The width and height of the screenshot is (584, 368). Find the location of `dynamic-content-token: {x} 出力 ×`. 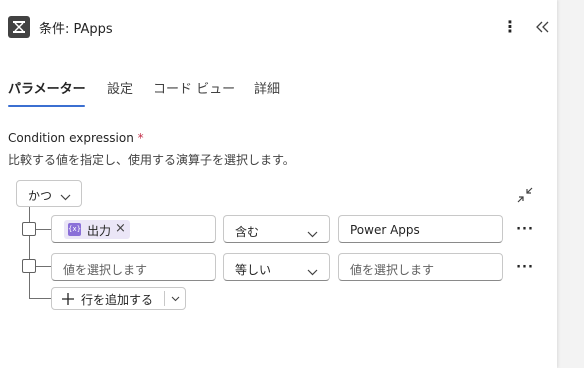

dynamic-content-token: {x} 出力 × is located at coordinates (97, 229).